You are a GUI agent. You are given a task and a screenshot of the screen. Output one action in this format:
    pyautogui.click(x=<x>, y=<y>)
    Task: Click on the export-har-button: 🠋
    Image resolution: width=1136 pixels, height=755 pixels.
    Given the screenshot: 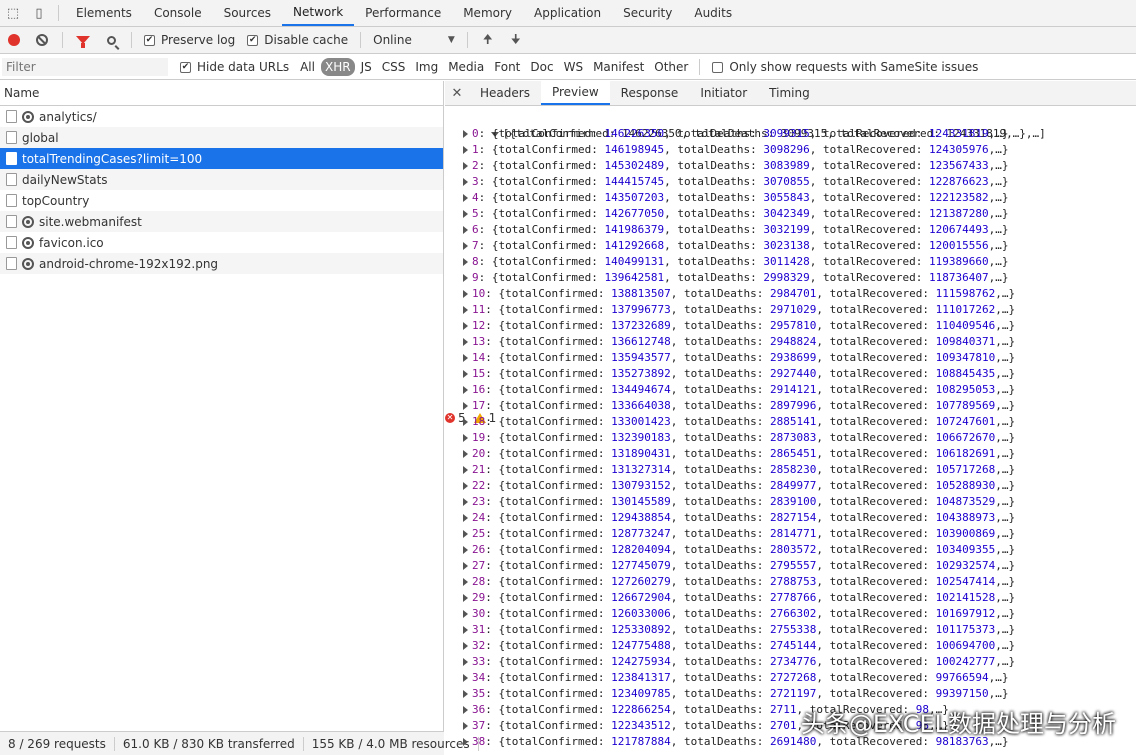 What is the action you would take?
    pyautogui.click(x=516, y=40)
    